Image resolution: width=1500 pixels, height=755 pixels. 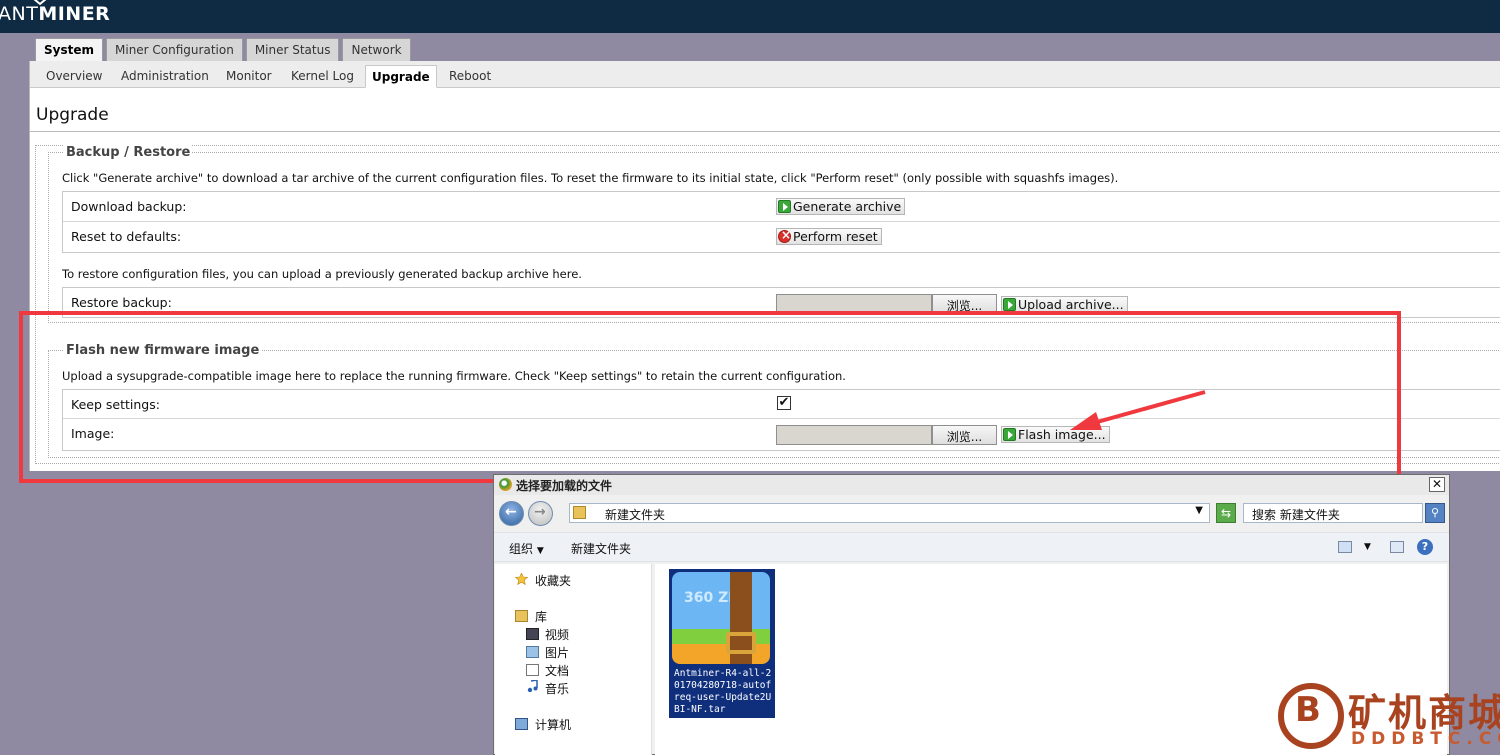 I want to click on page-title: Upgrade, so click(x=72, y=115).